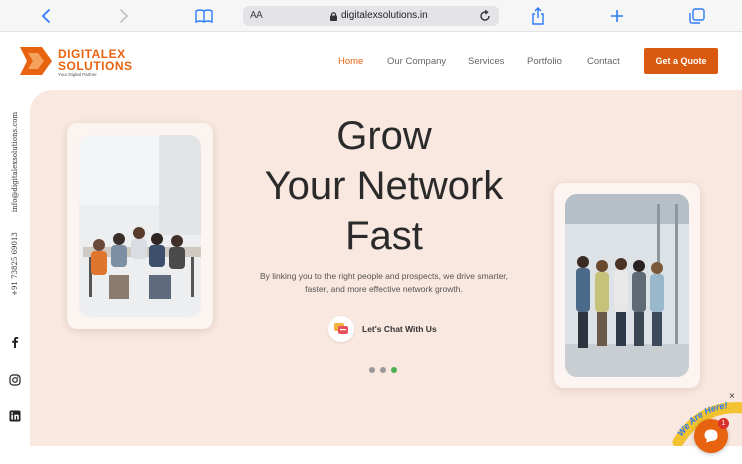 Image resolution: width=742 pixels, height=464 pixels. What do you see at coordinates (416, 61) in the screenshot?
I see `nav-our-company: Our Company` at bounding box center [416, 61].